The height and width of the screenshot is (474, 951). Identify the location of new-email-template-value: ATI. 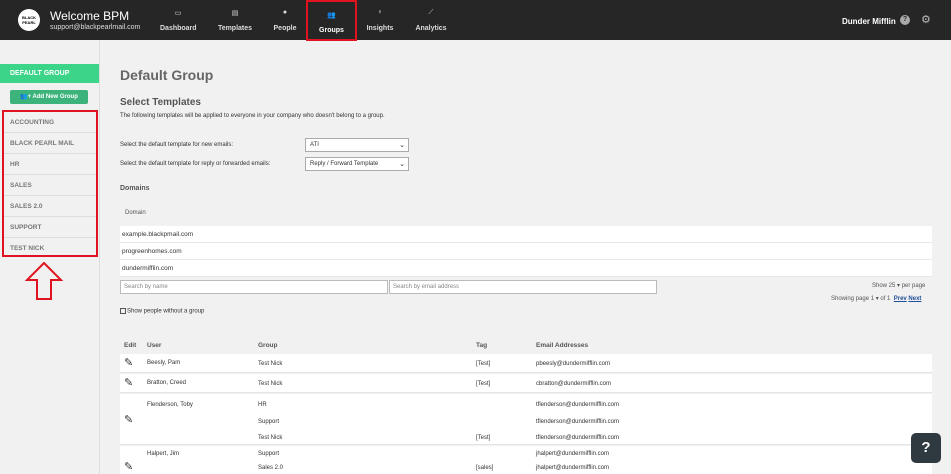
(314, 145).